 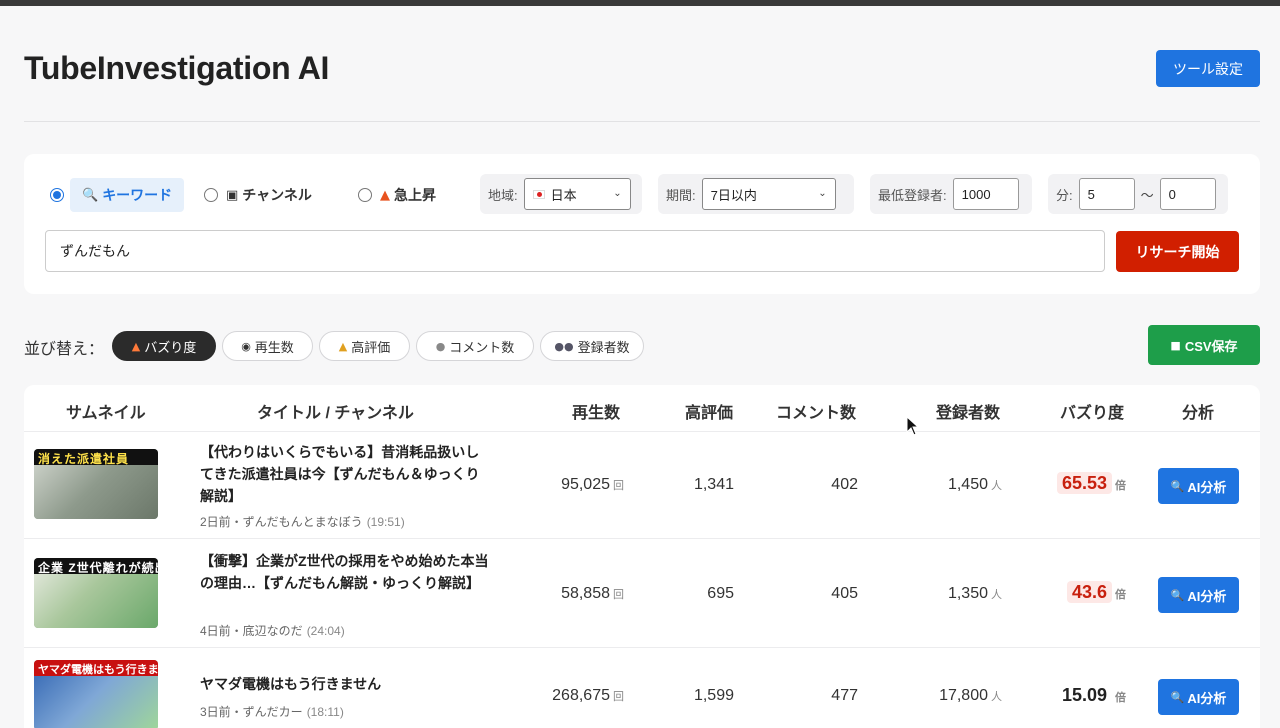 I want to click on views-value: 268,675, so click(x=581, y=695).